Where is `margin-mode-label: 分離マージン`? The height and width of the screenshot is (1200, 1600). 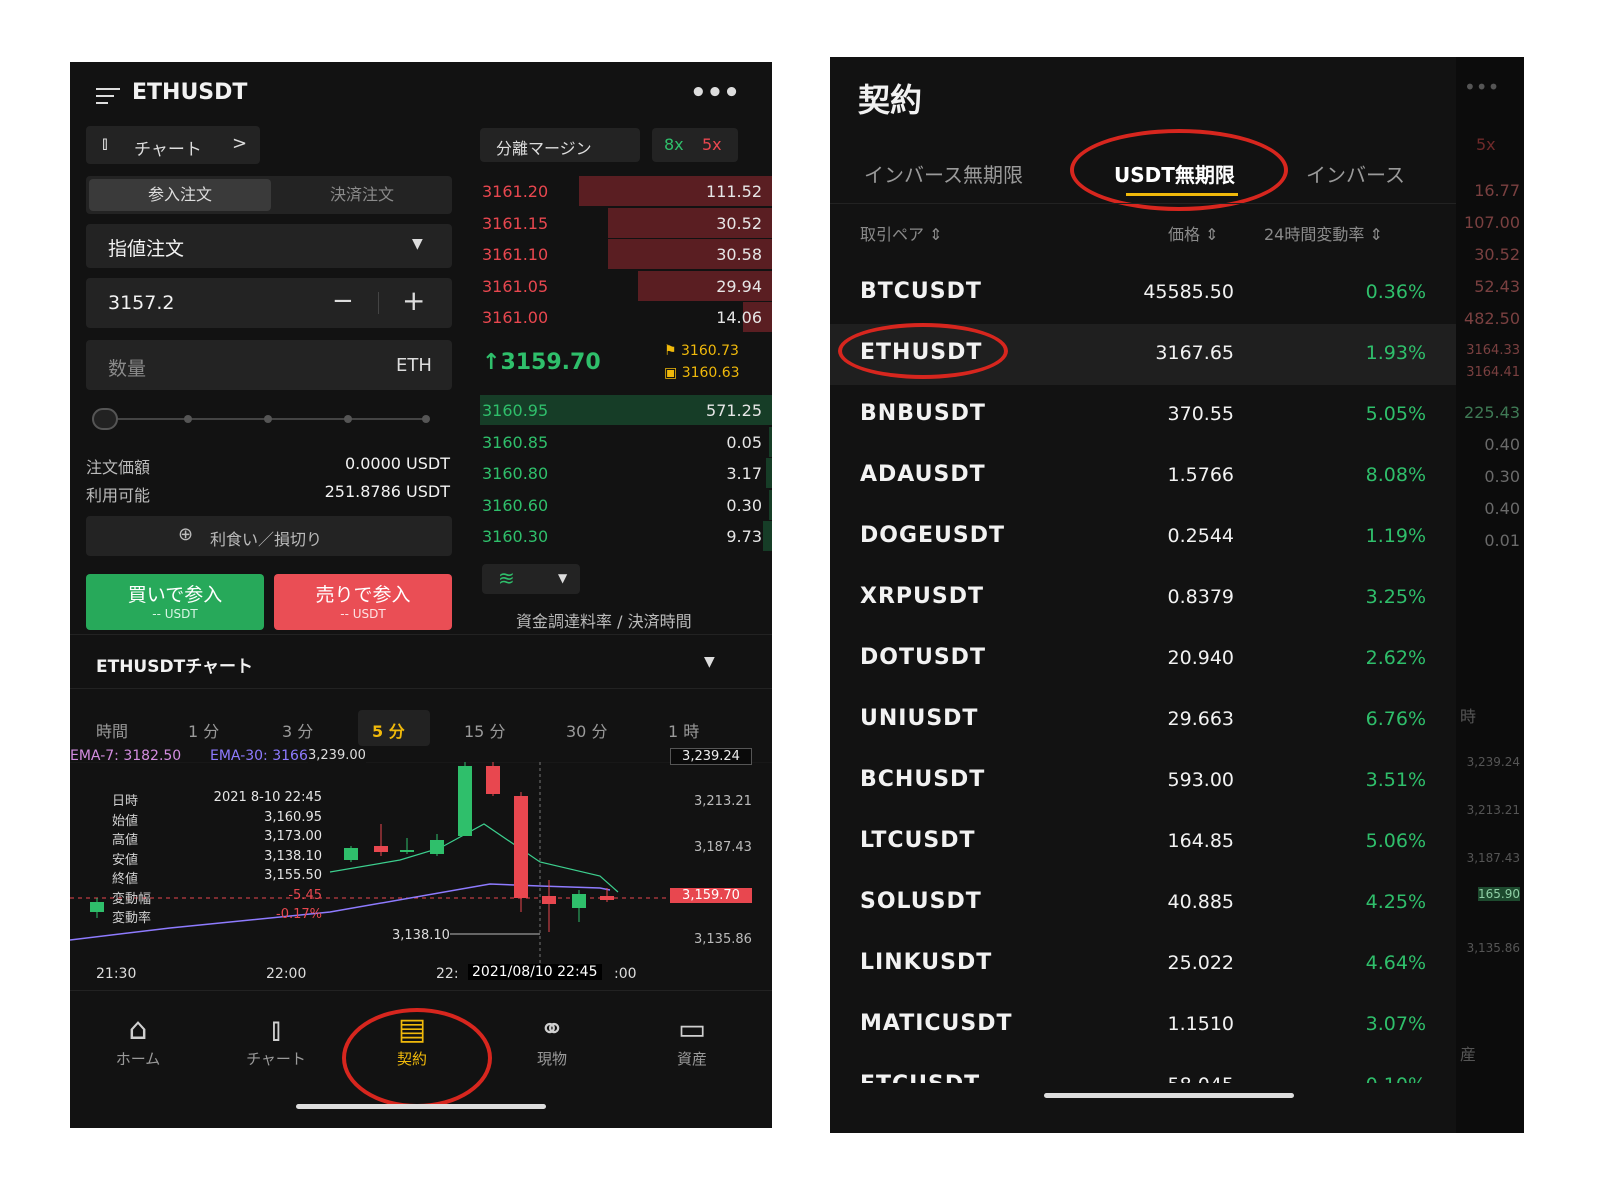
margin-mode-label: 分離マージン is located at coordinates (544, 148).